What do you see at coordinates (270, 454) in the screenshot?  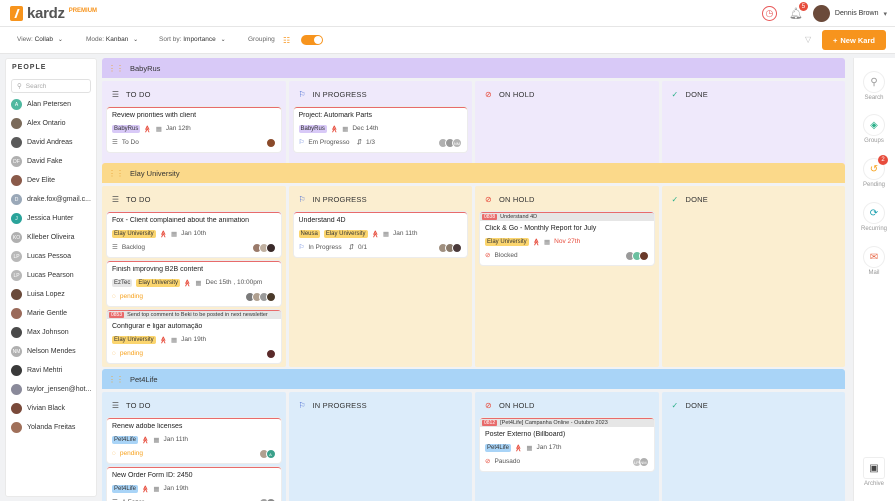 I see `avatar: A` at bounding box center [270, 454].